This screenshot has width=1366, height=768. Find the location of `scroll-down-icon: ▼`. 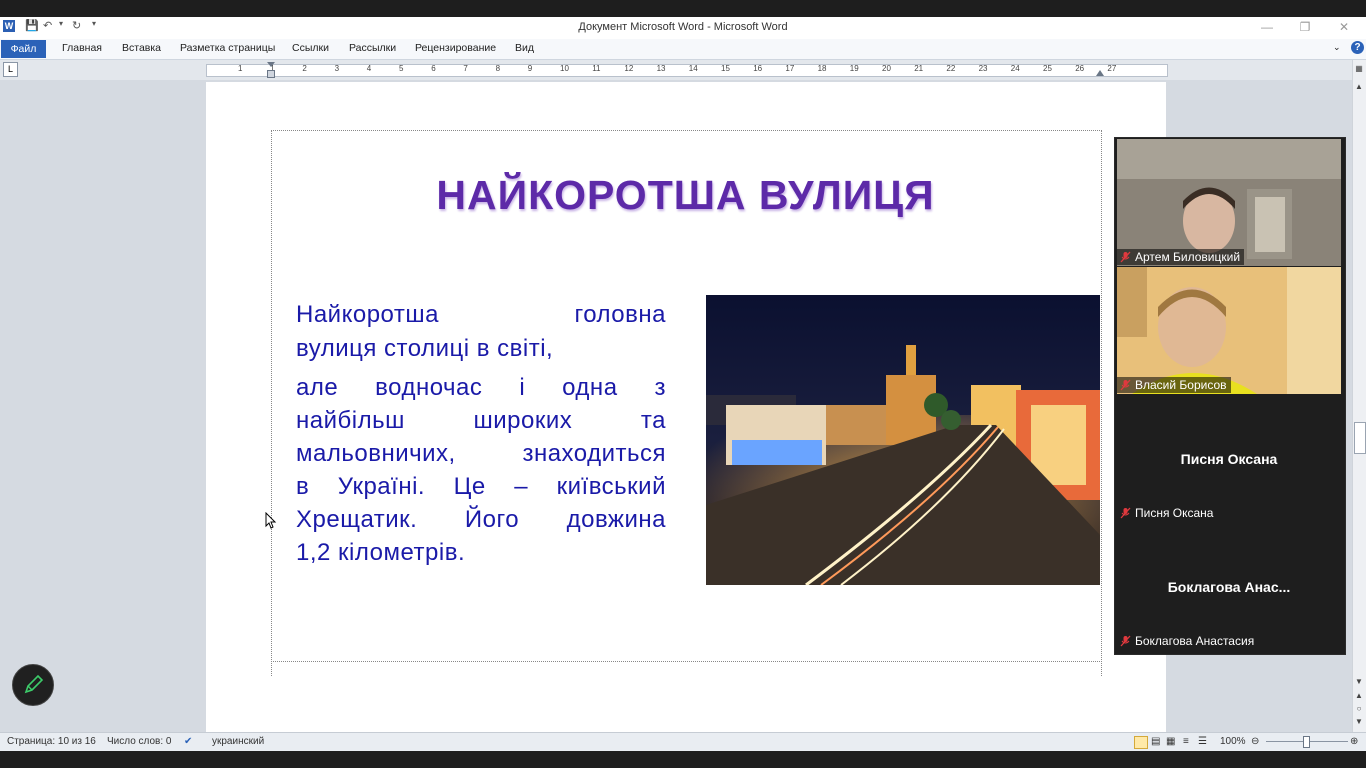

scroll-down-icon: ▼ is located at coordinates (1359, 681).